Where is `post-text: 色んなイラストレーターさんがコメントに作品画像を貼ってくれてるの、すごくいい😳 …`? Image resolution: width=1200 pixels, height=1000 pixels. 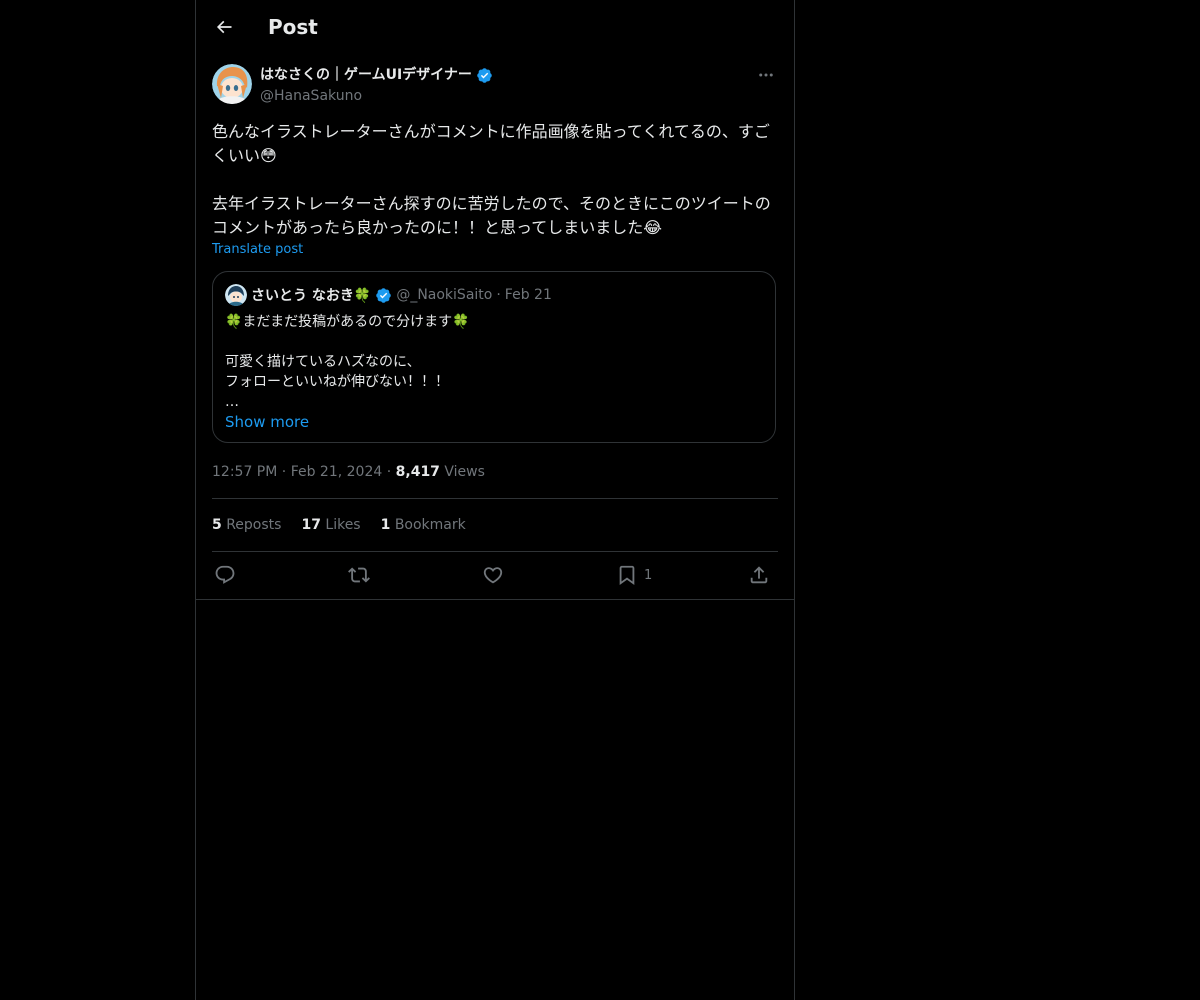 post-text: 色んなイラストレーターさんがコメントに作品画像を貼ってくれてるの、すごくいい😳 … is located at coordinates (491, 179).